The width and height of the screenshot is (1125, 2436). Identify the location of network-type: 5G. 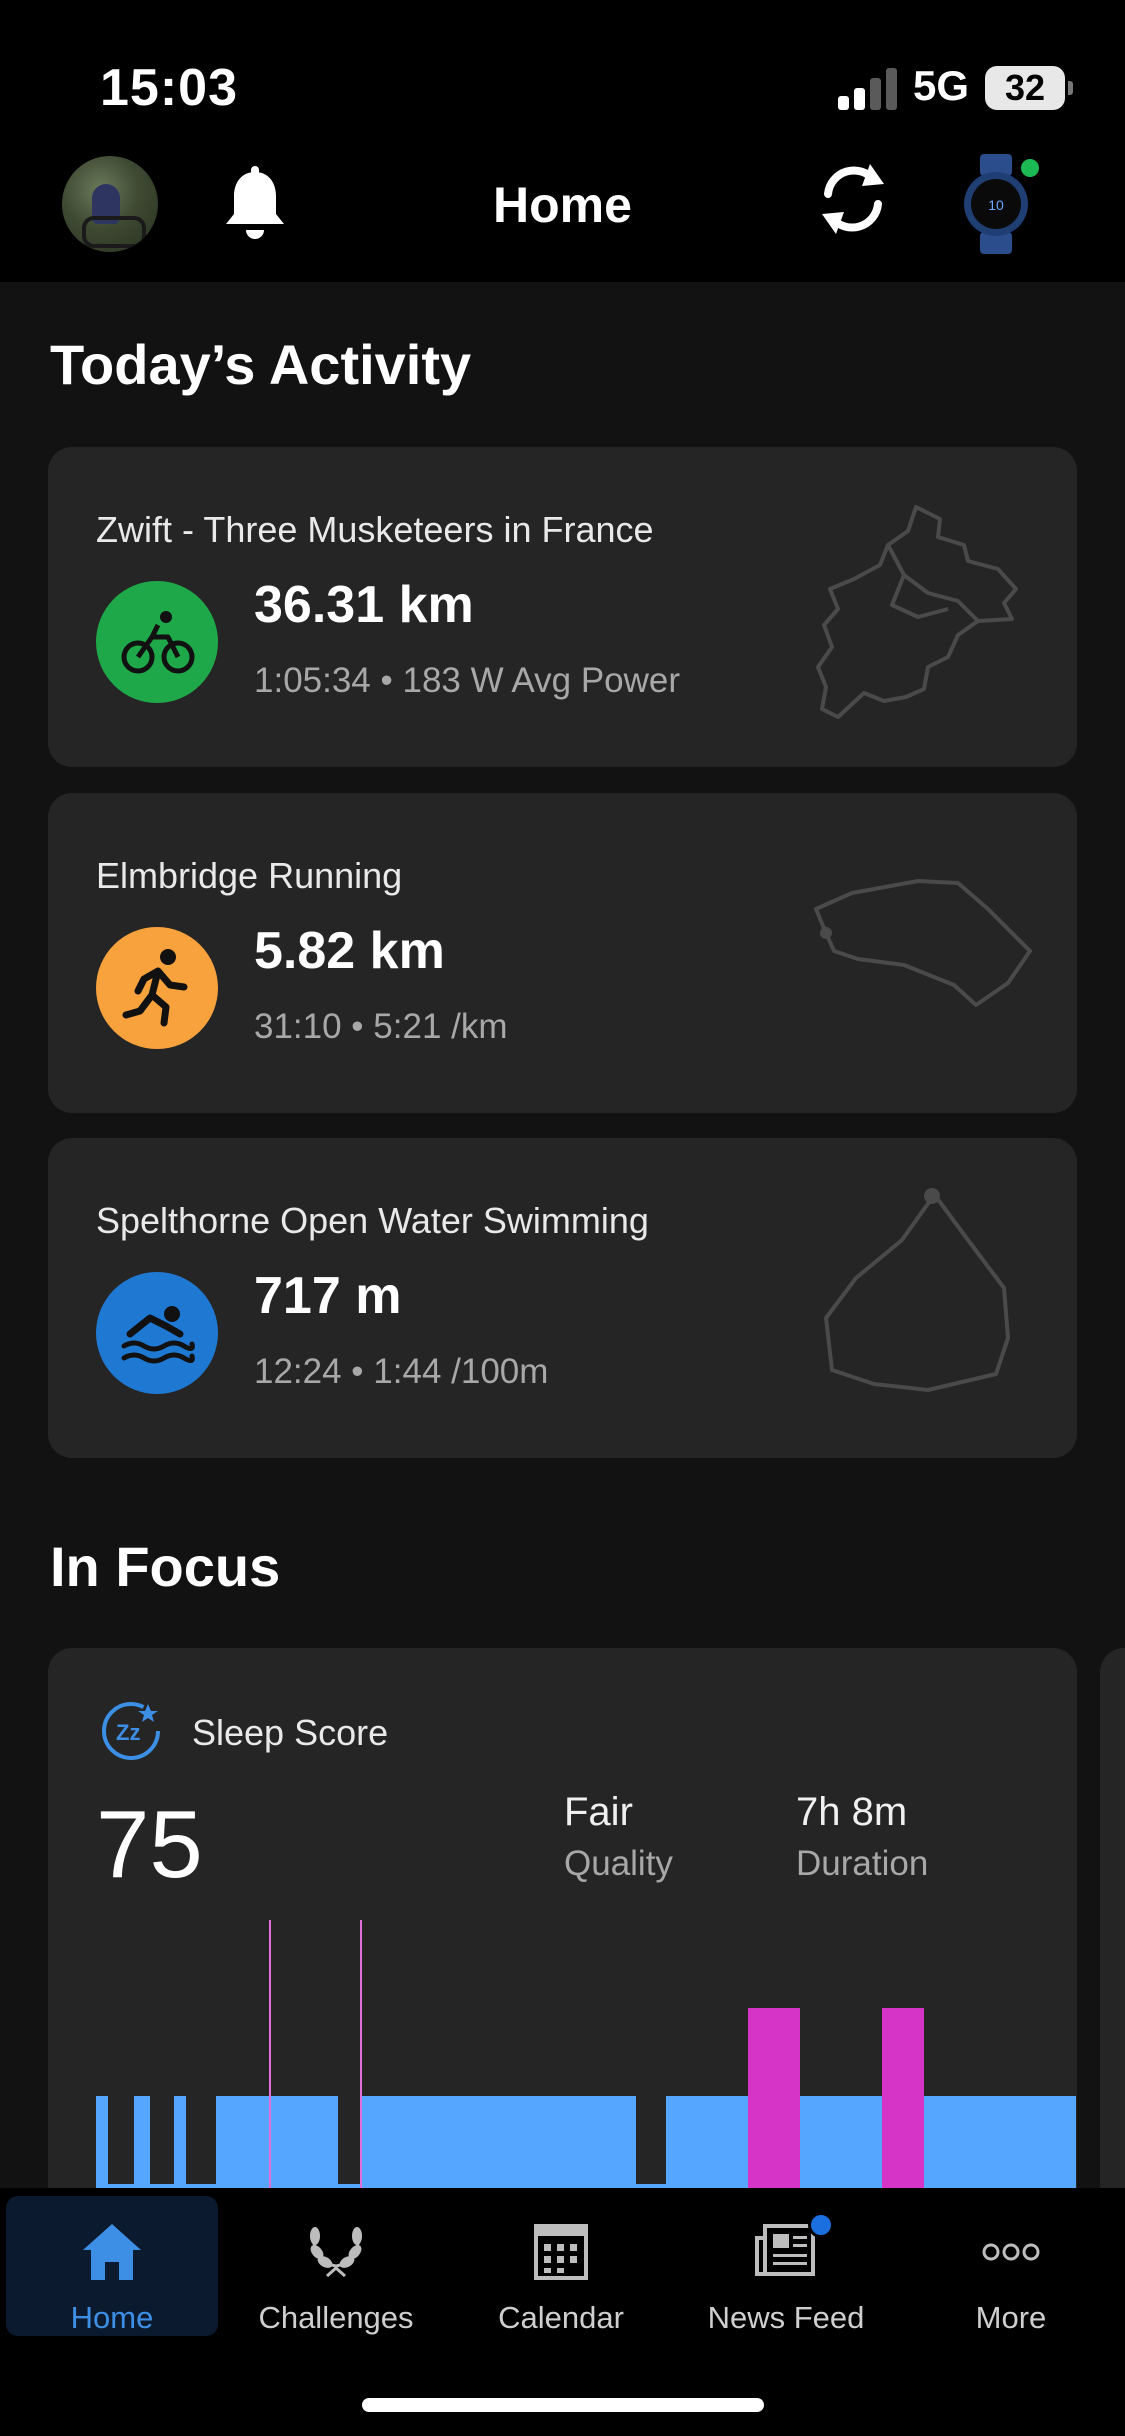
(941, 85).